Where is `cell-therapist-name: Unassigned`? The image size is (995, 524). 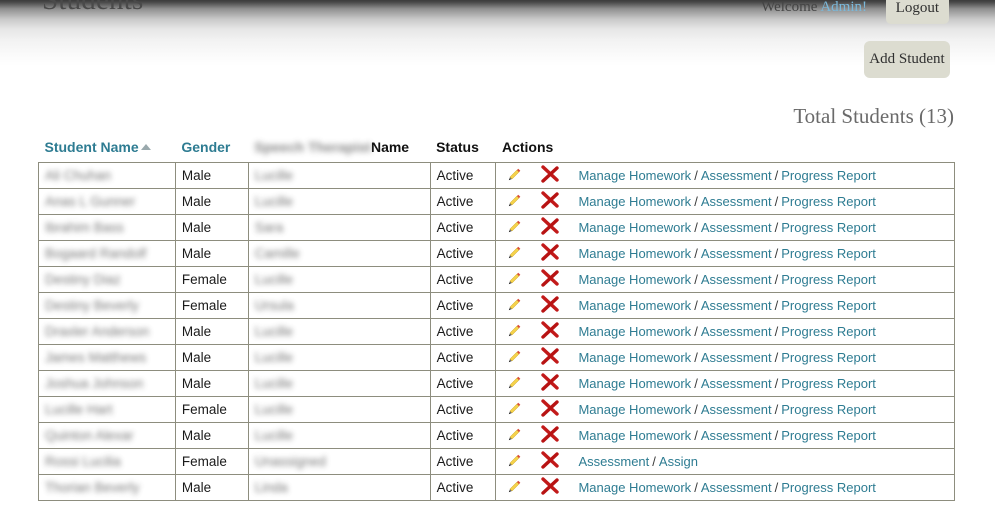
cell-therapist-name: Unassigned is located at coordinates (339, 461).